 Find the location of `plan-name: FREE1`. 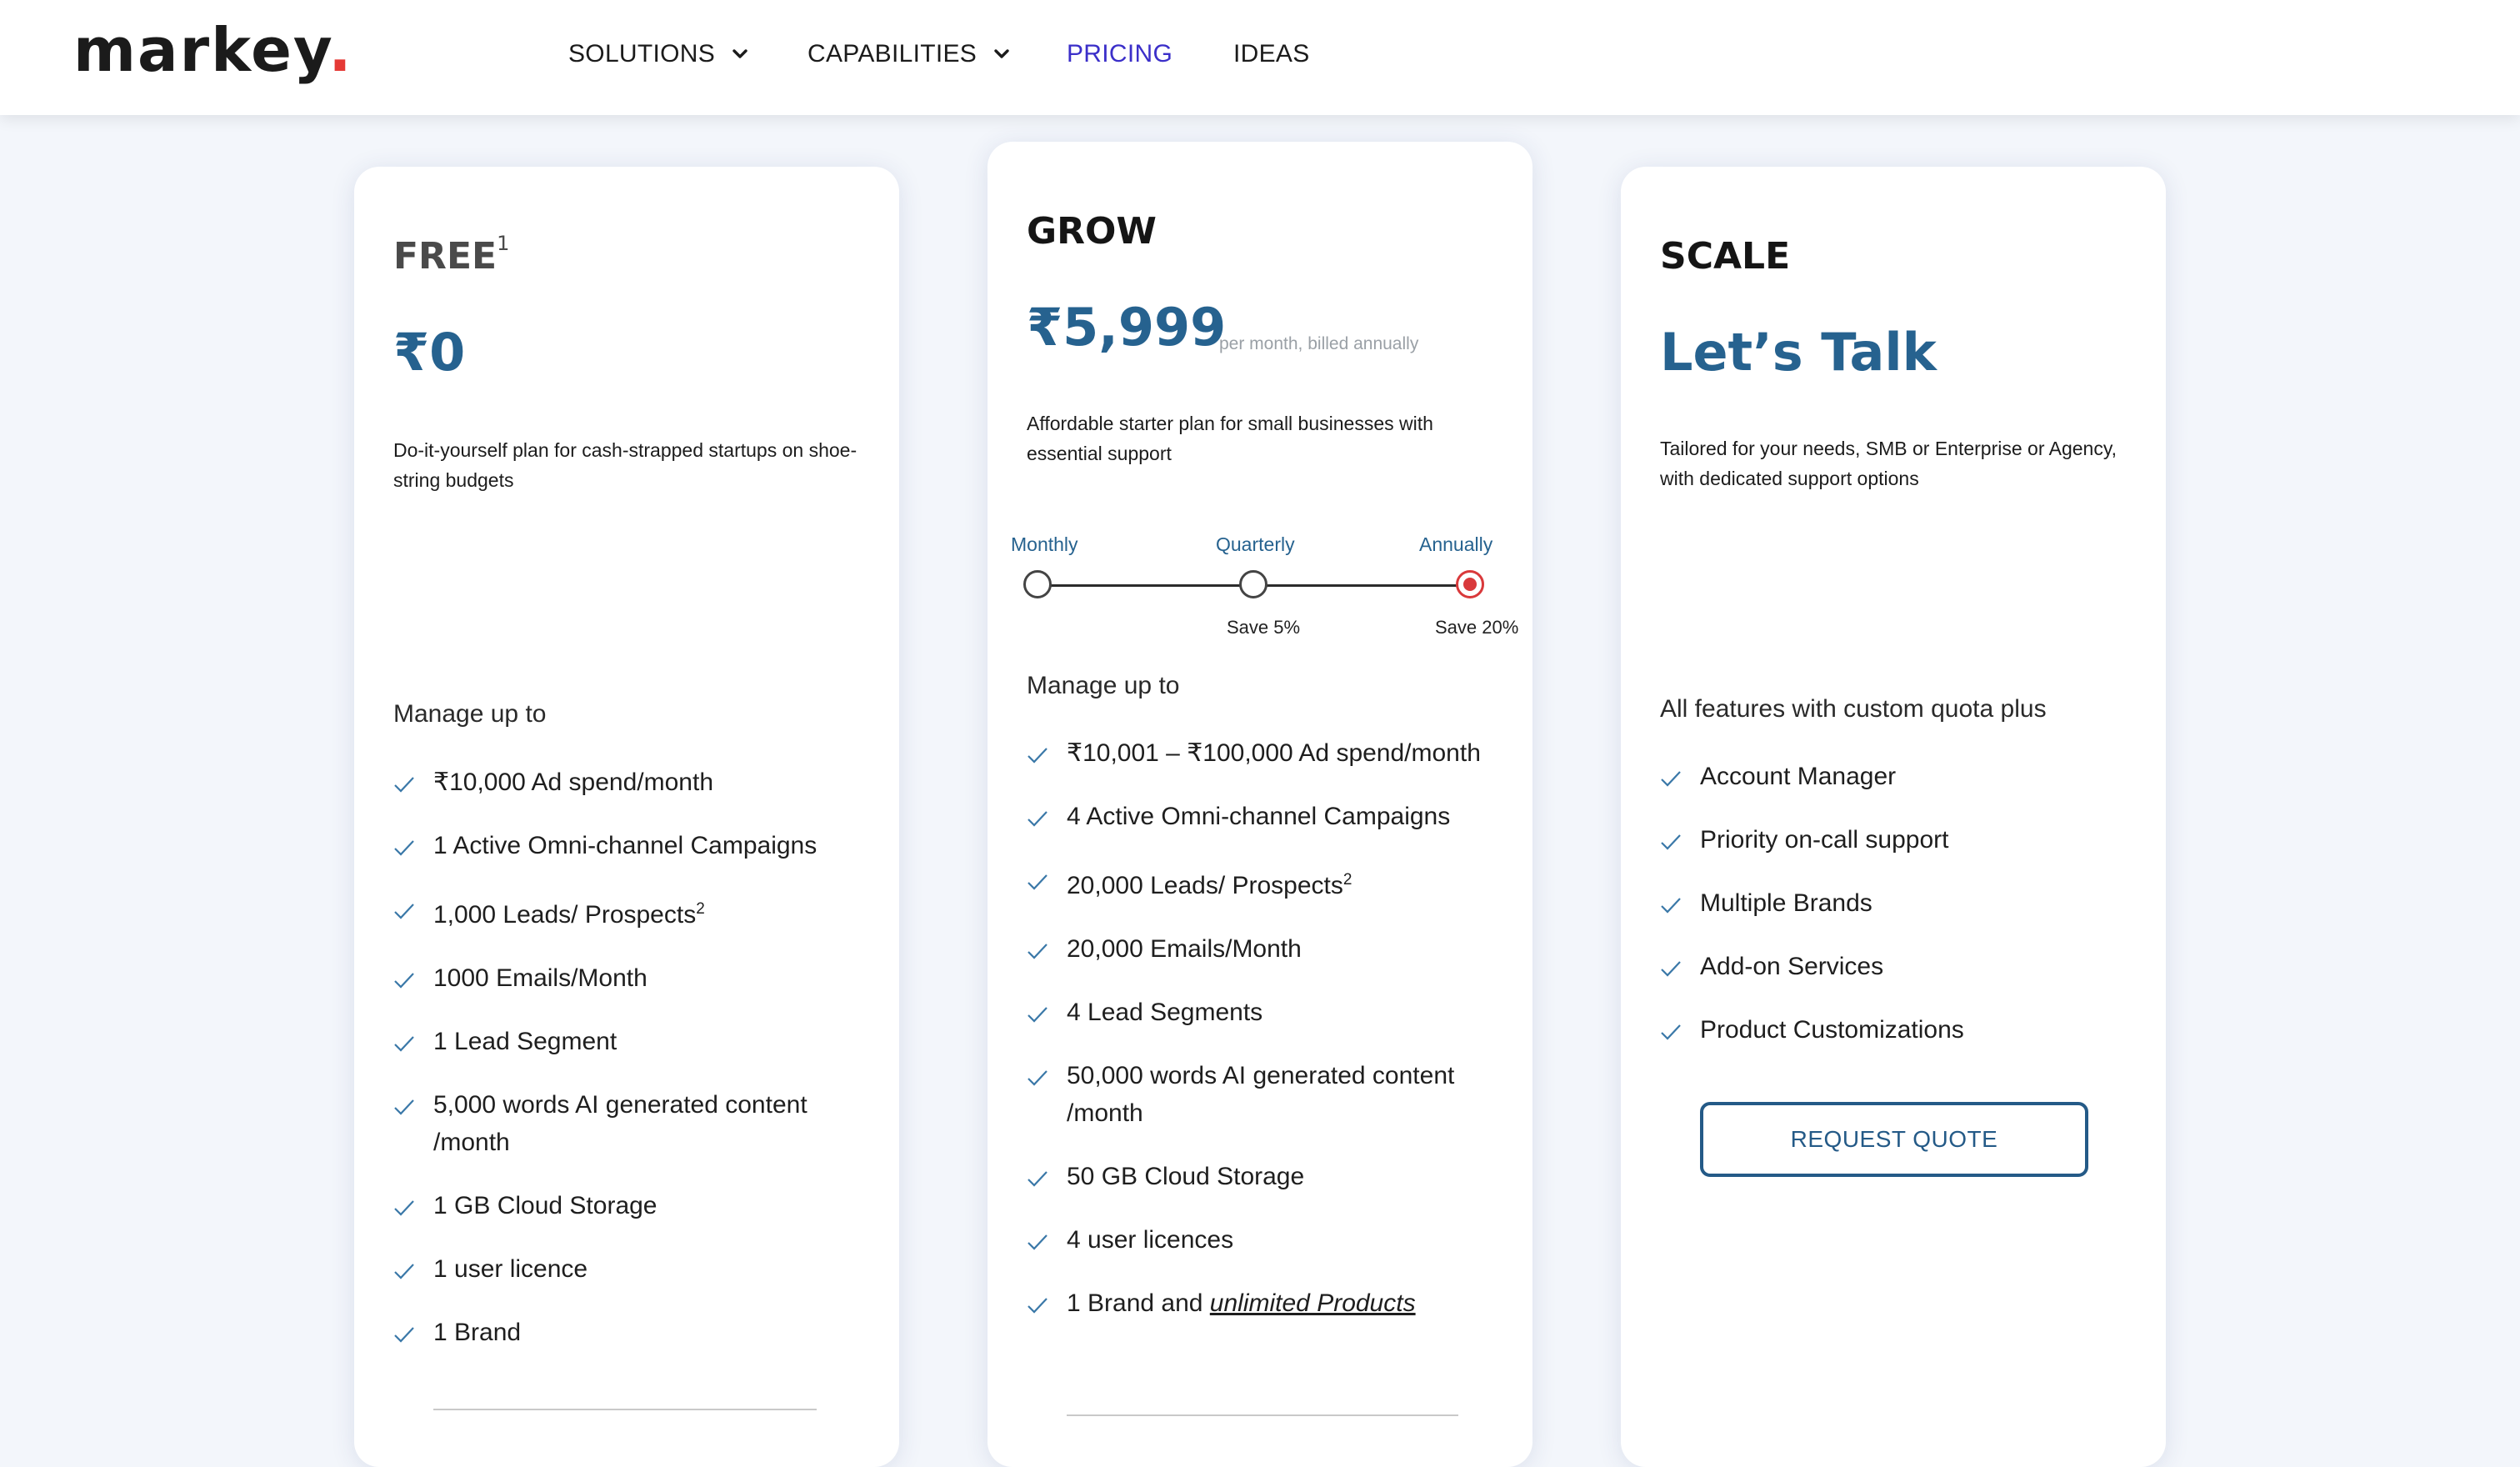

plan-name: FREE1 is located at coordinates (451, 255).